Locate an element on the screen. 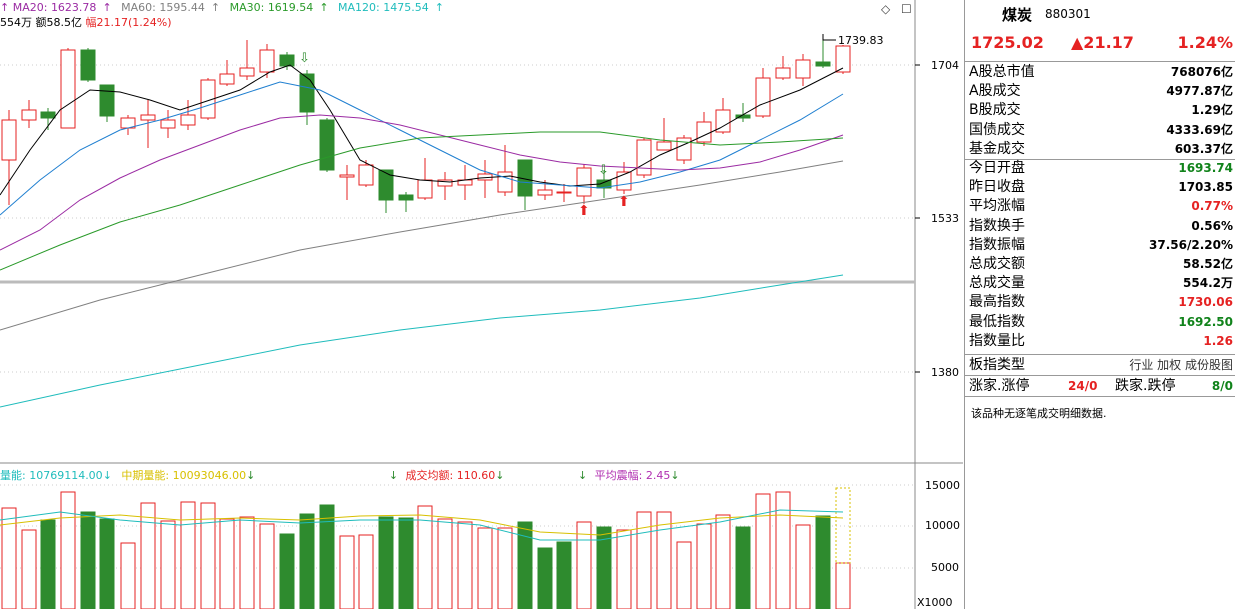  vol-tick-5000: 5000 is located at coordinates (945, 567).